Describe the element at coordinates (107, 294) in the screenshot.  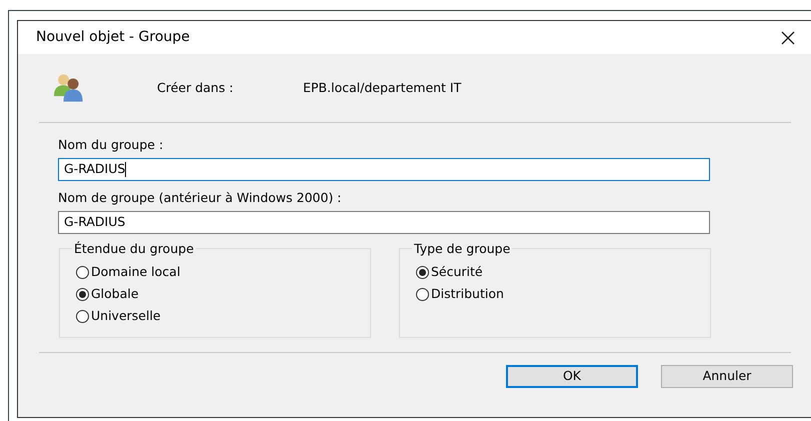
I see `radio-option: Globale` at that location.